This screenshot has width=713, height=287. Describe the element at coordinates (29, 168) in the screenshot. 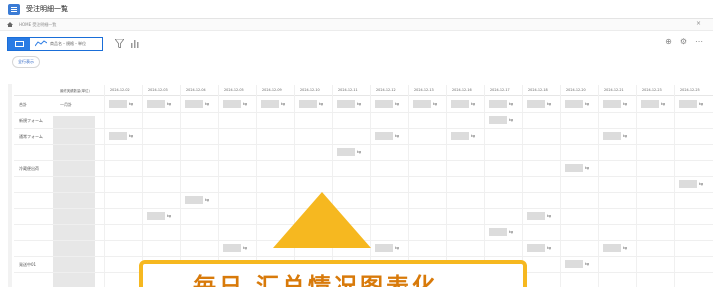

I see `row-label: 冷蔵便出荷` at that location.